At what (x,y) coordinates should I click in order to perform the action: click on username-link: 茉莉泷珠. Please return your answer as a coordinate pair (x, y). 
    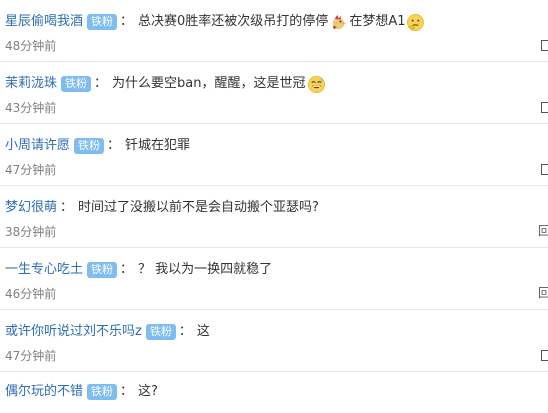
    Looking at the image, I should click on (31, 84).